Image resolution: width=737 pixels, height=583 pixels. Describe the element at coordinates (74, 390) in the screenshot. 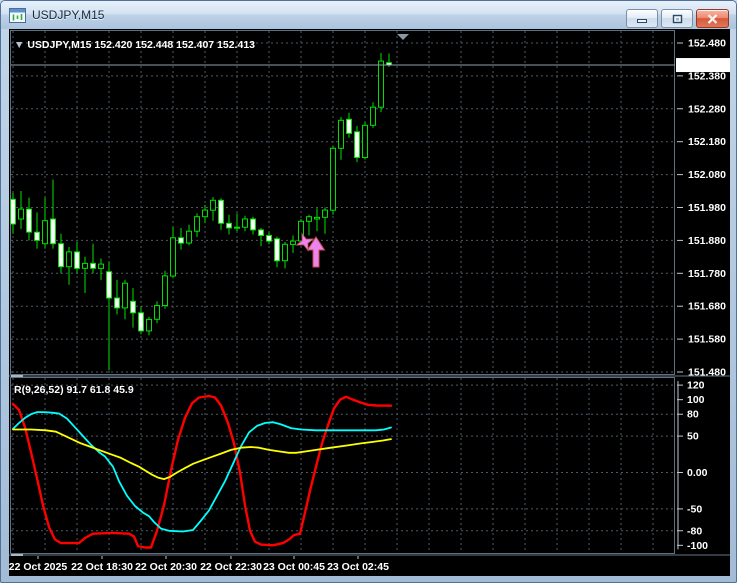

I see `oscillator-label: R(9,26,52) 91.7 61.8 45.9` at that location.